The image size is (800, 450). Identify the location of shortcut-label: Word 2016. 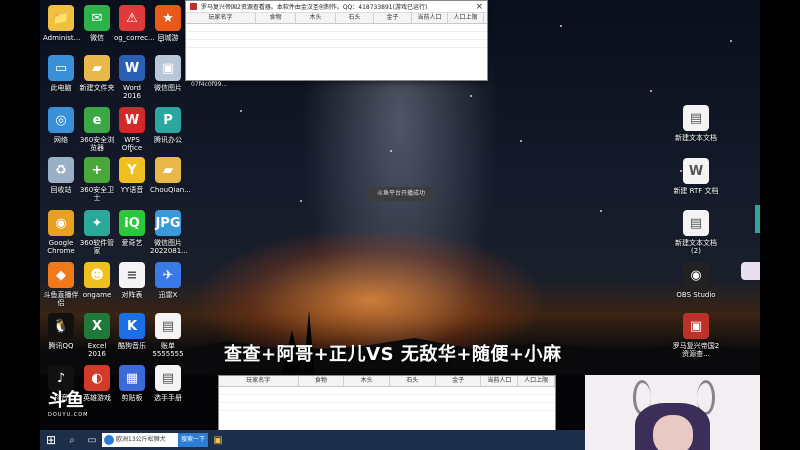
(132, 92).